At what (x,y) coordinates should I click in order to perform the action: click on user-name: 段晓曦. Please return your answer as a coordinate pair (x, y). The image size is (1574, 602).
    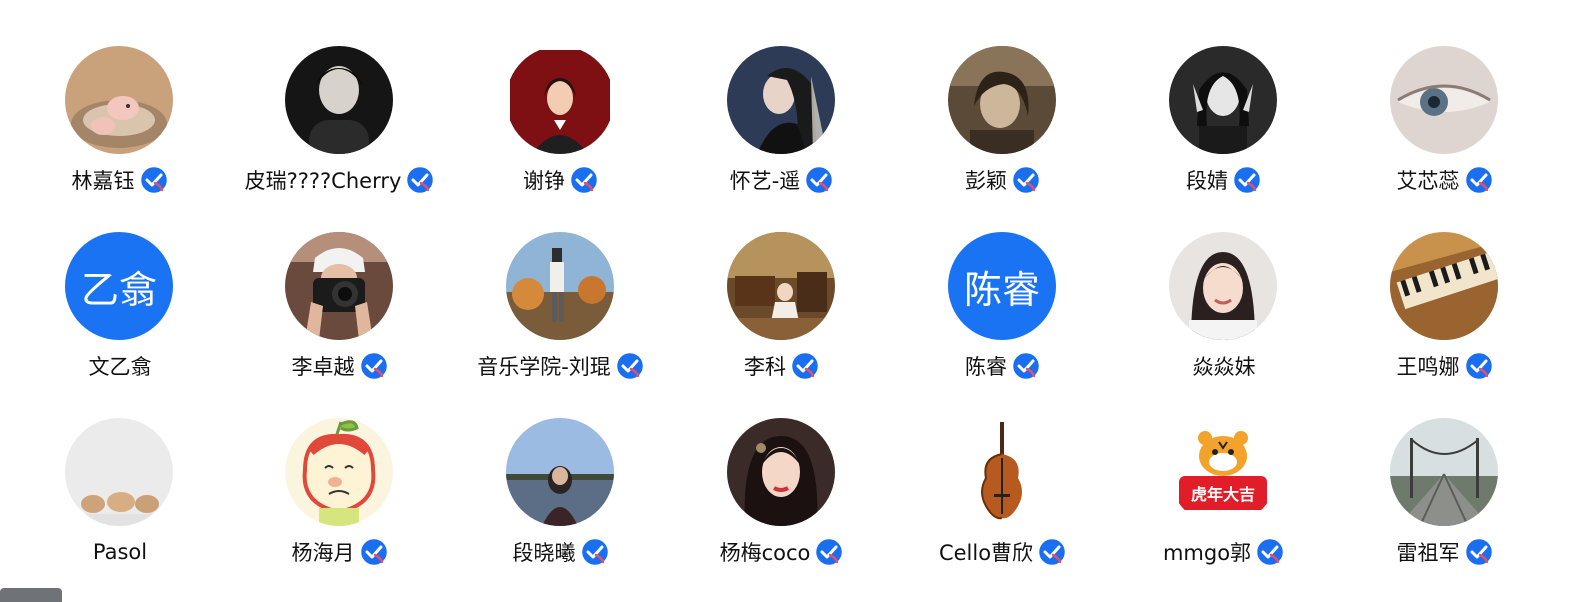
    Looking at the image, I should click on (544, 552).